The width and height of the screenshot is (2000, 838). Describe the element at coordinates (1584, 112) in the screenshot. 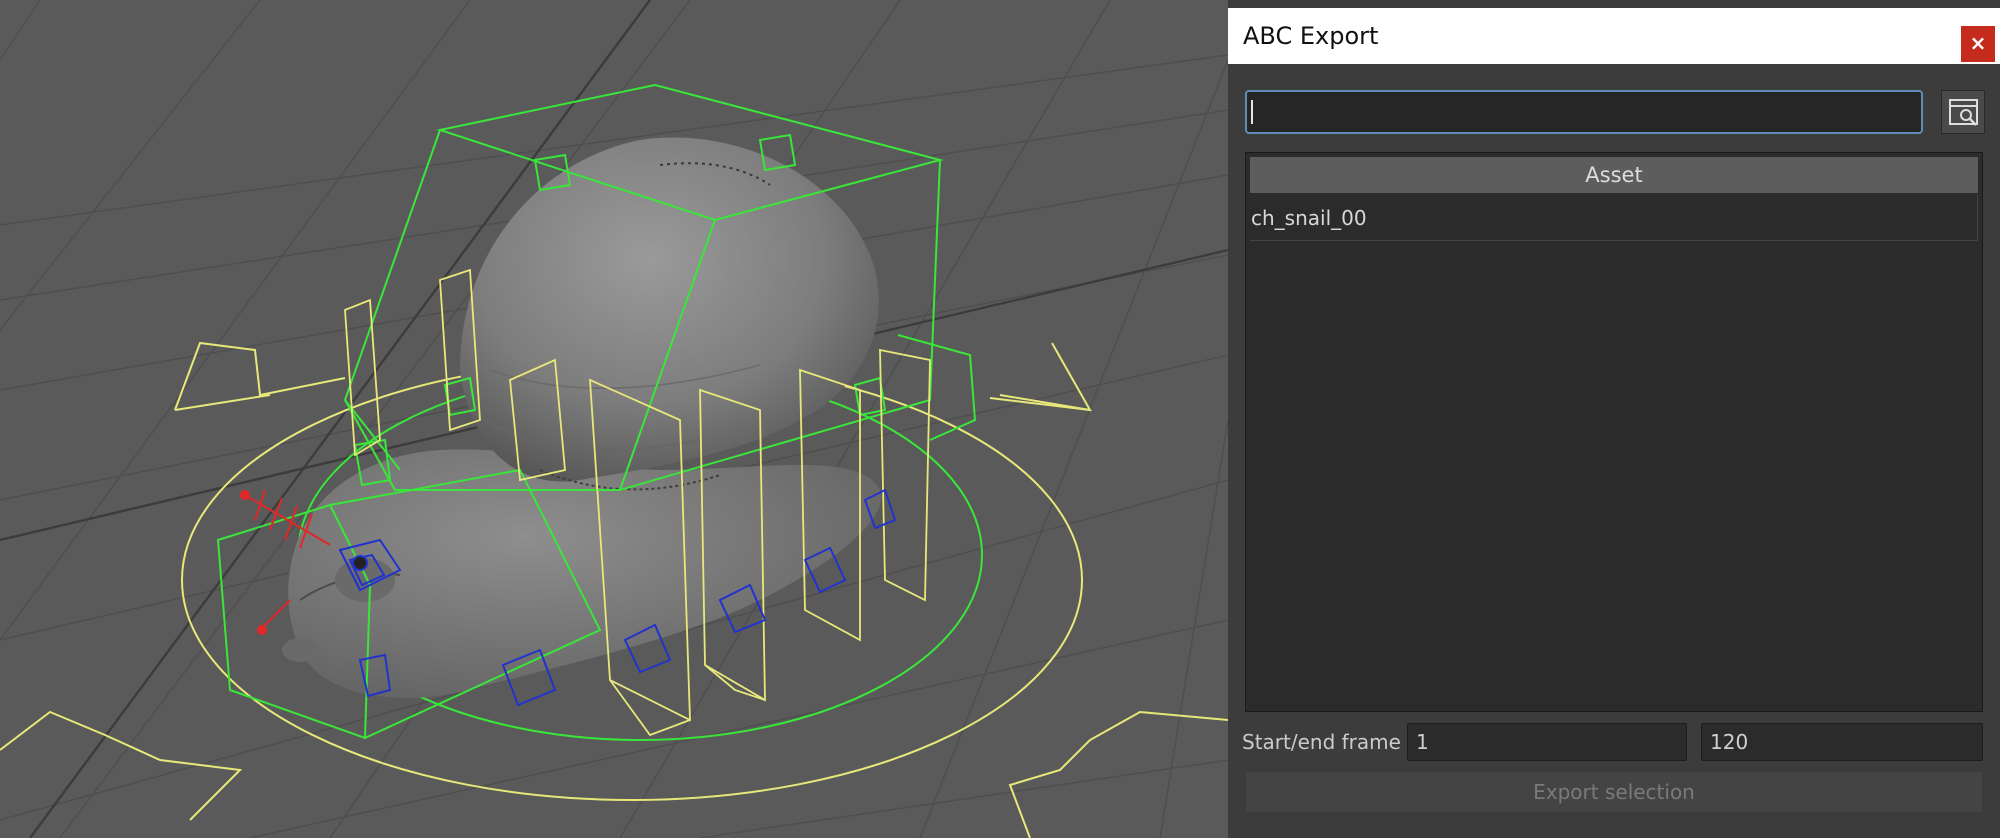

I see `search-input` at that location.